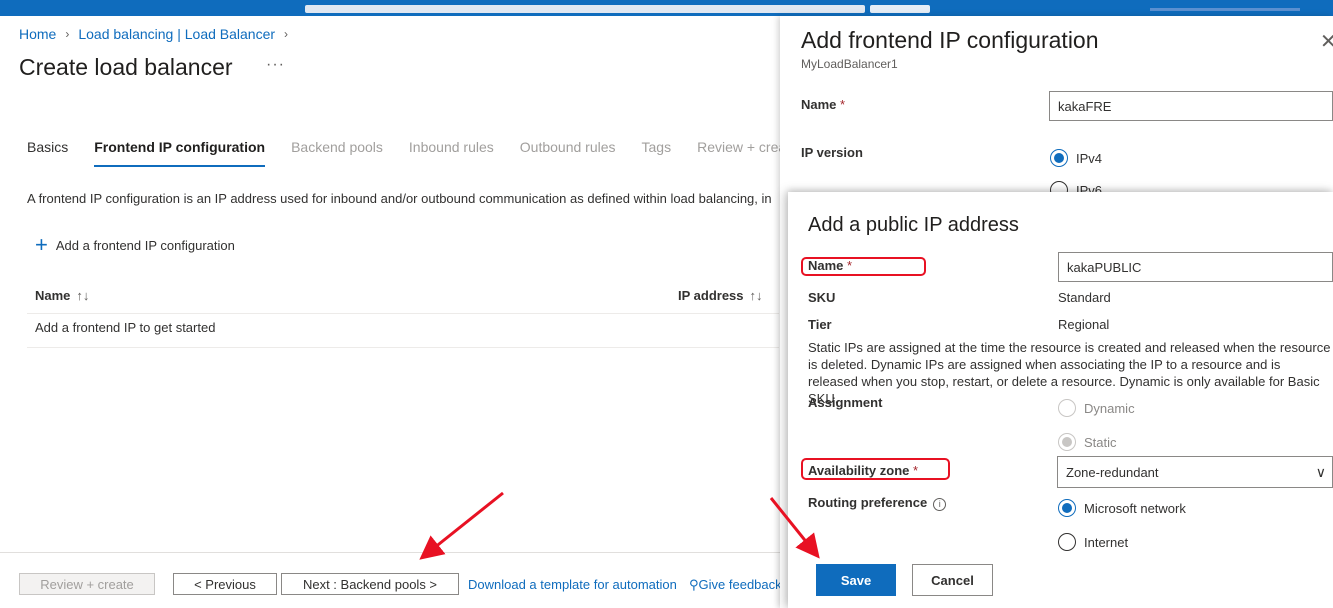 This screenshot has width=1333, height=608. What do you see at coordinates (794, 528) in the screenshot?
I see `arrow-to-save-button` at bounding box center [794, 528].